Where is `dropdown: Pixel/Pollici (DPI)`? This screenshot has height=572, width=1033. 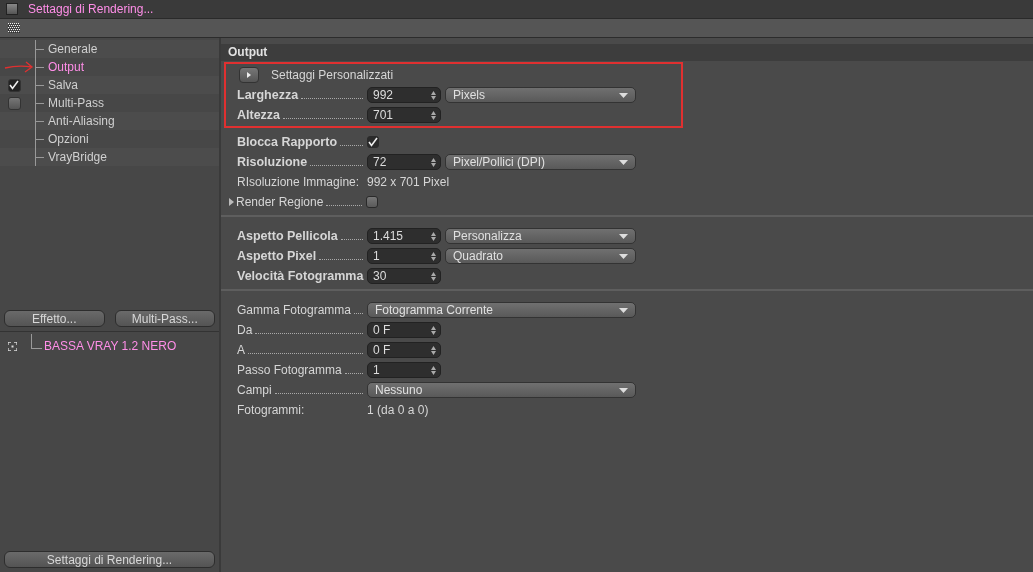 dropdown: Pixel/Pollici (DPI) is located at coordinates (540, 162).